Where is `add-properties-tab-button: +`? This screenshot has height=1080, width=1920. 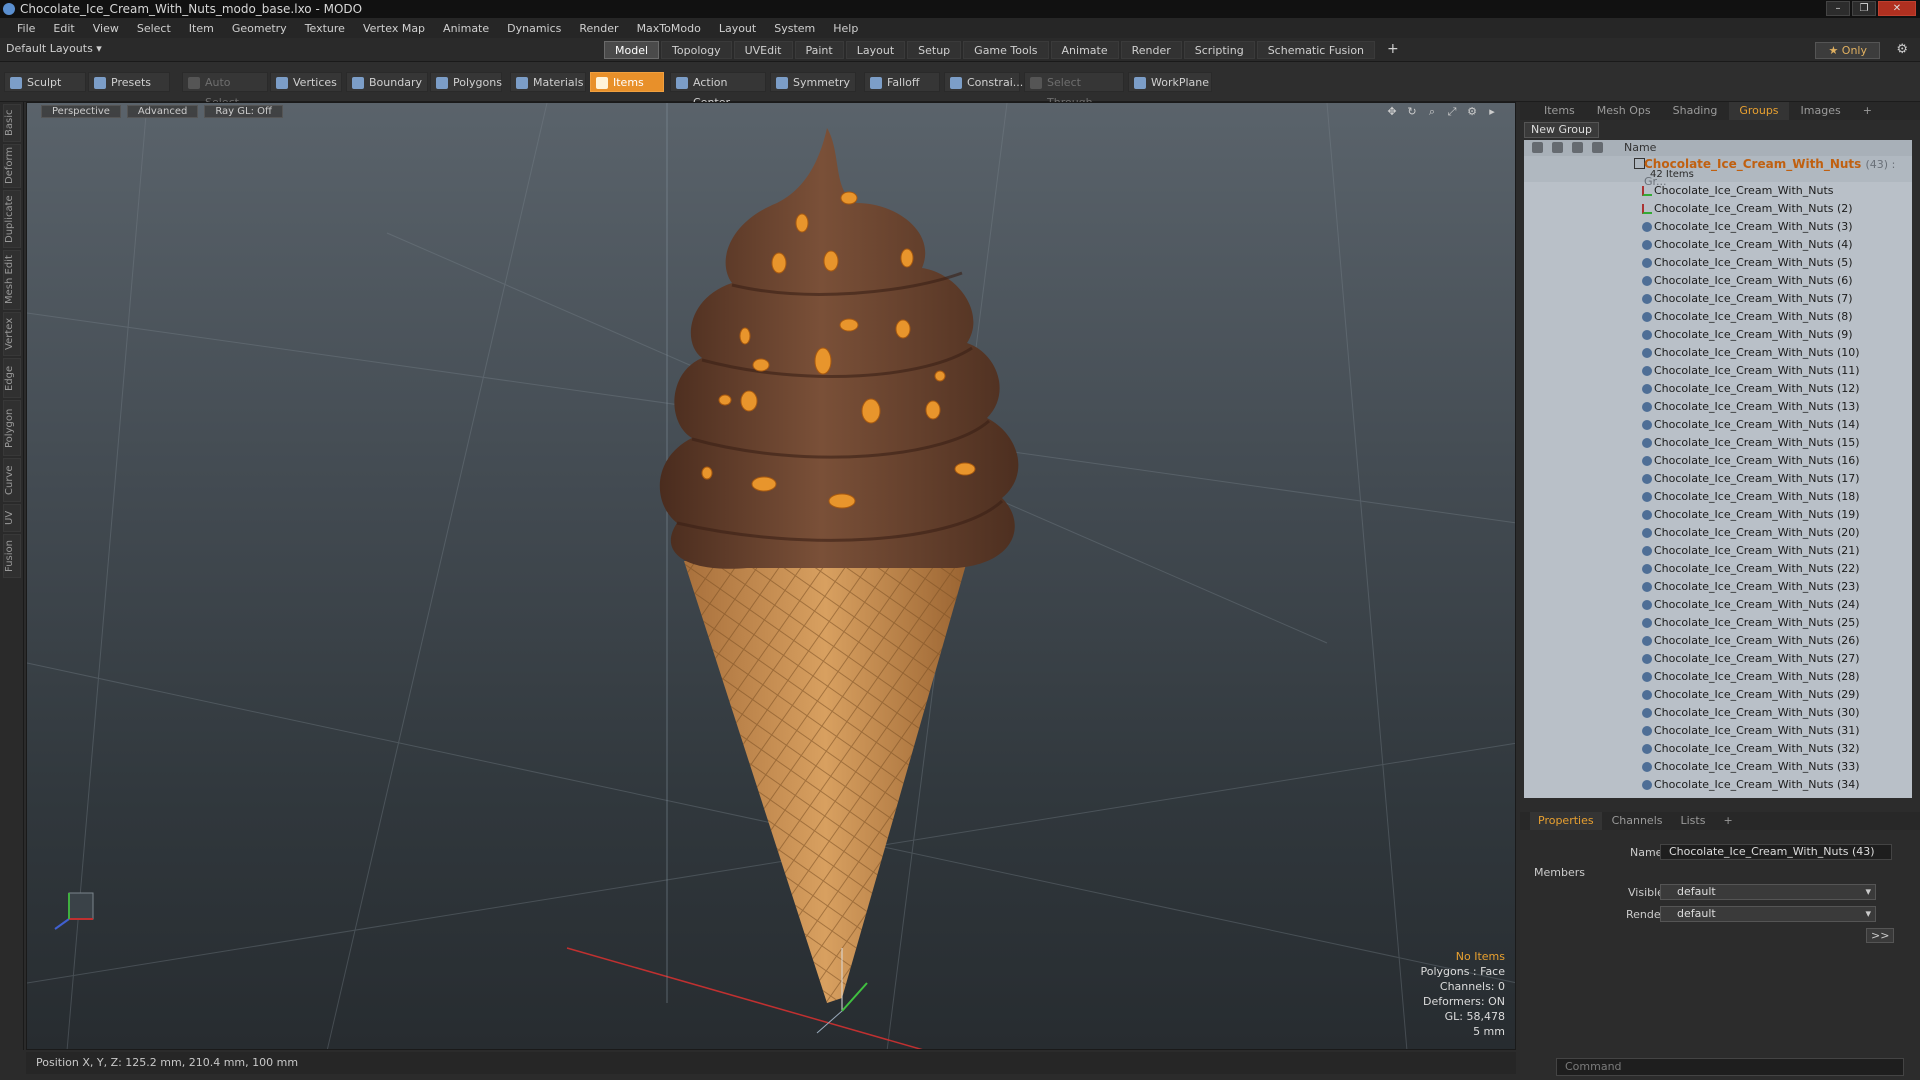 add-properties-tab-button: + is located at coordinates (1727, 821).